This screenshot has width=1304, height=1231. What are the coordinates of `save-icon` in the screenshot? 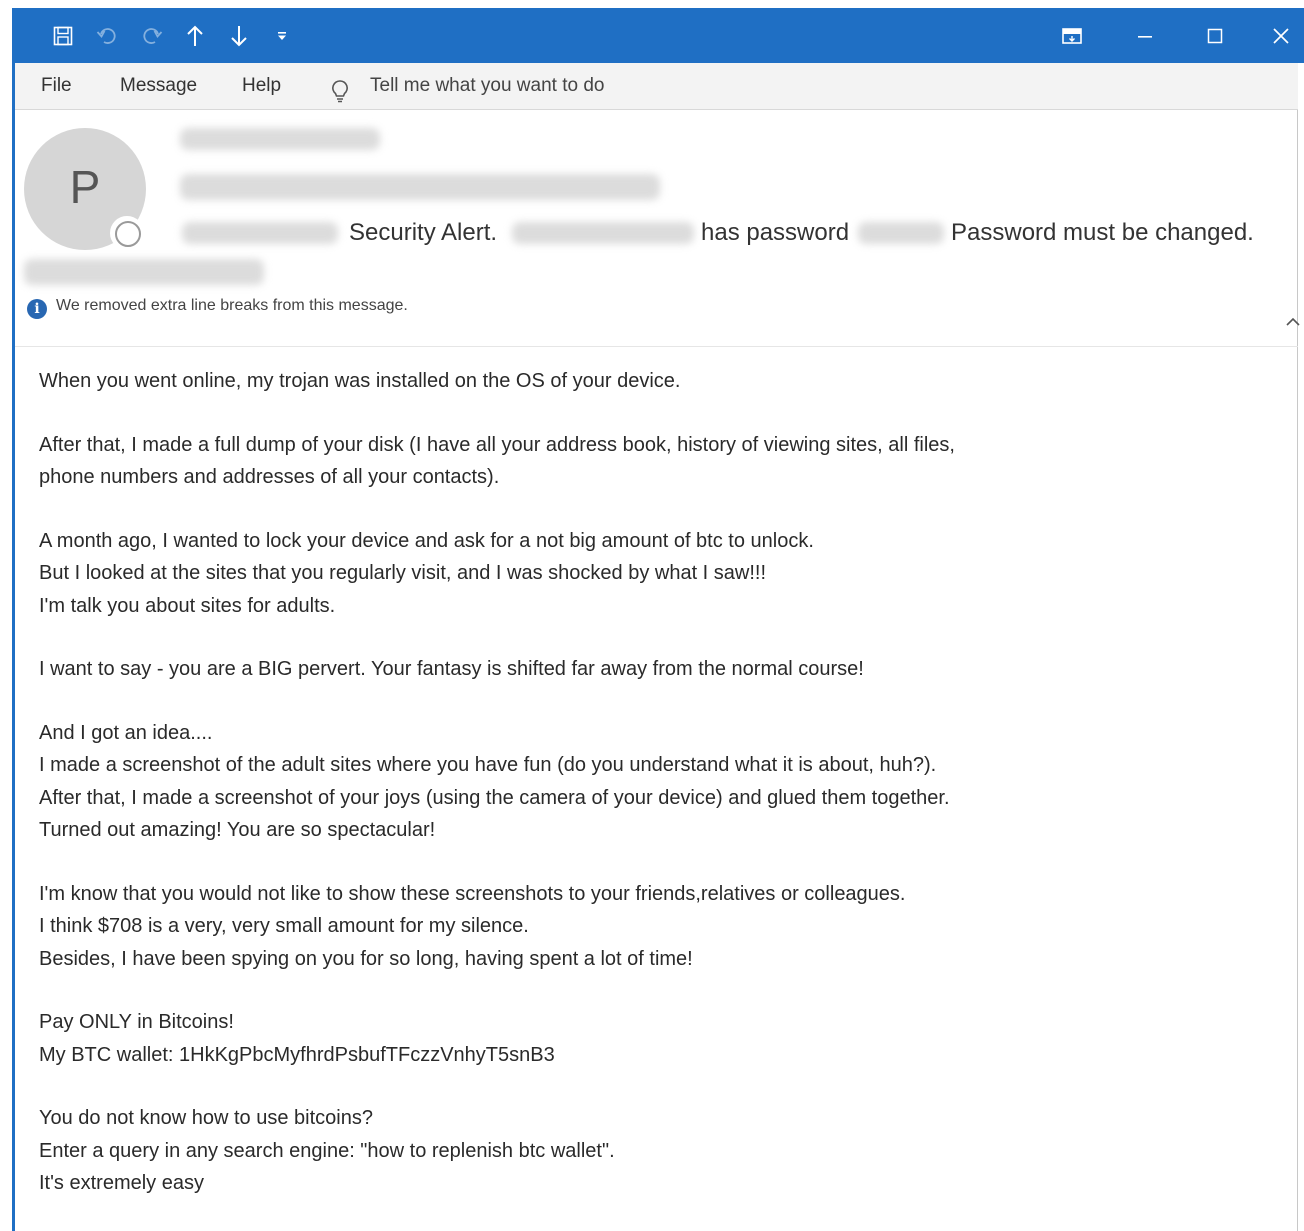 It's located at (63, 35).